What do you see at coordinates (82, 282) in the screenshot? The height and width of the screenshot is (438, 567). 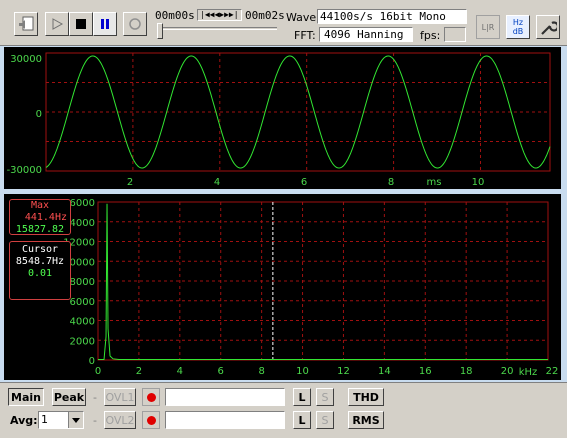 I see `fft-ytick-8000: 8000` at bounding box center [82, 282].